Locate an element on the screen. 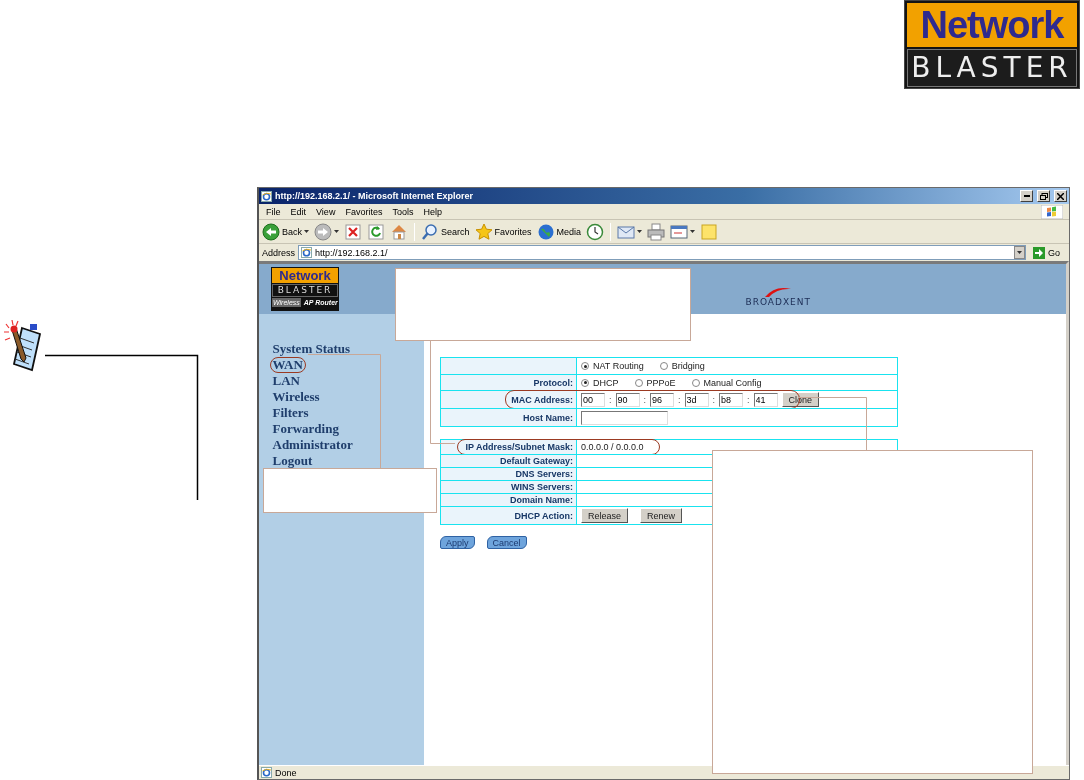 The width and height of the screenshot is (1084, 780). stop-icon is located at coordinates (353, 231).